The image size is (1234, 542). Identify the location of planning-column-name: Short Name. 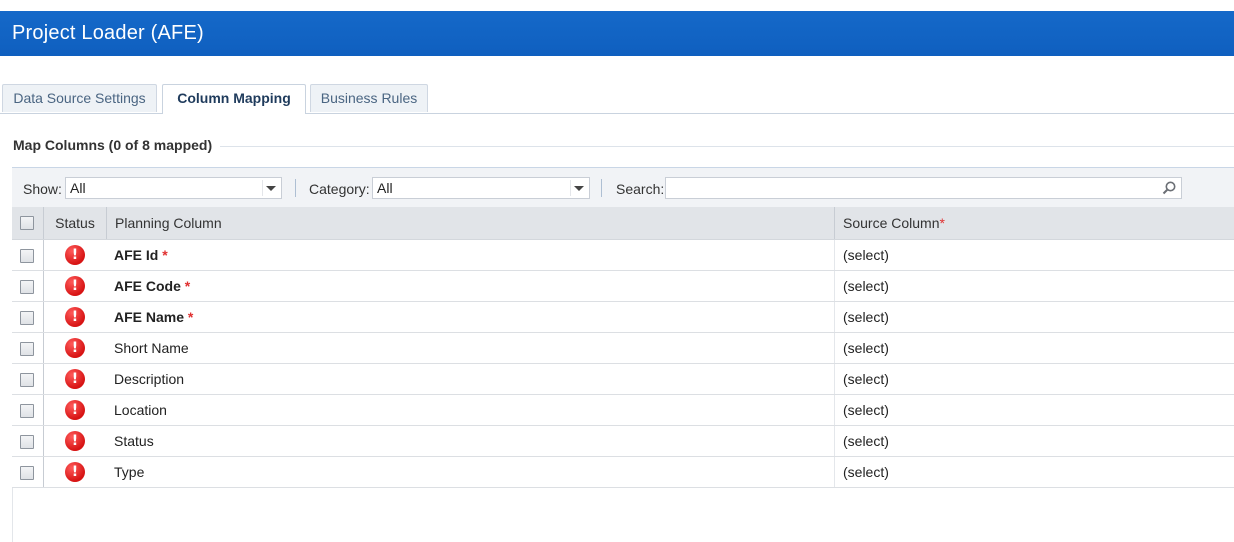
(151, 348).